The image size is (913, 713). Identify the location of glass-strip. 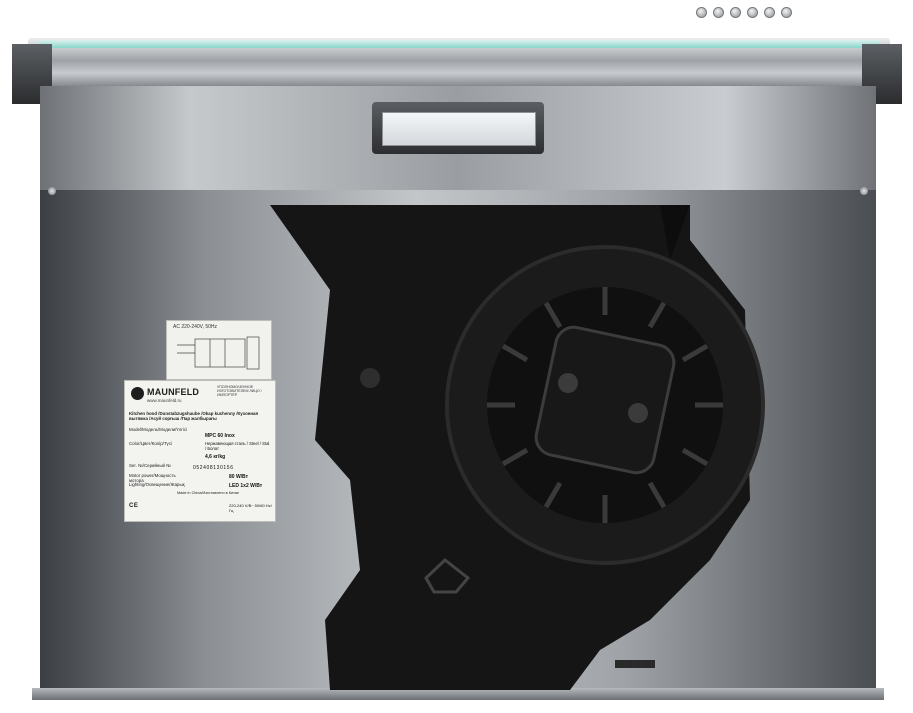
(460, 44).